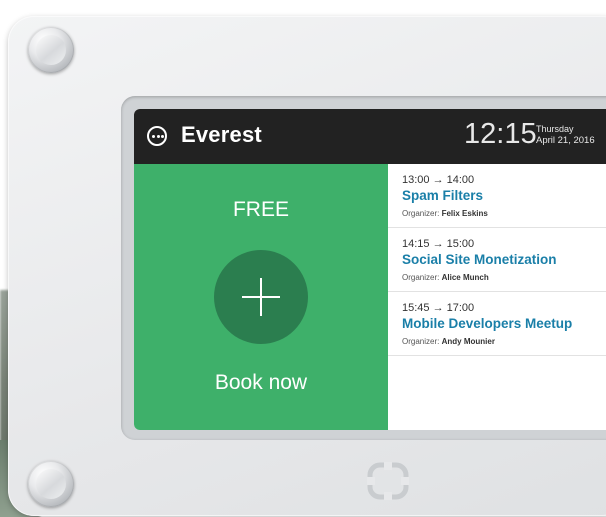  Describe the element at coordinates (438, 244) in the screenshot. I see `event-time: 14:15 → 15:00` at that location.